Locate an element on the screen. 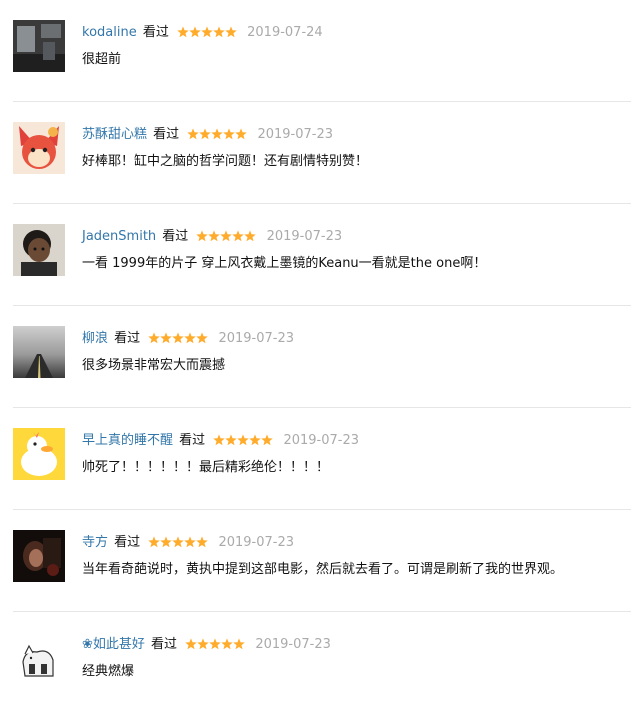 This screenshot has width=631, height=714. comment-meta: 柳浪 看过 2019-07-23 is located at coordinates (188, 339).